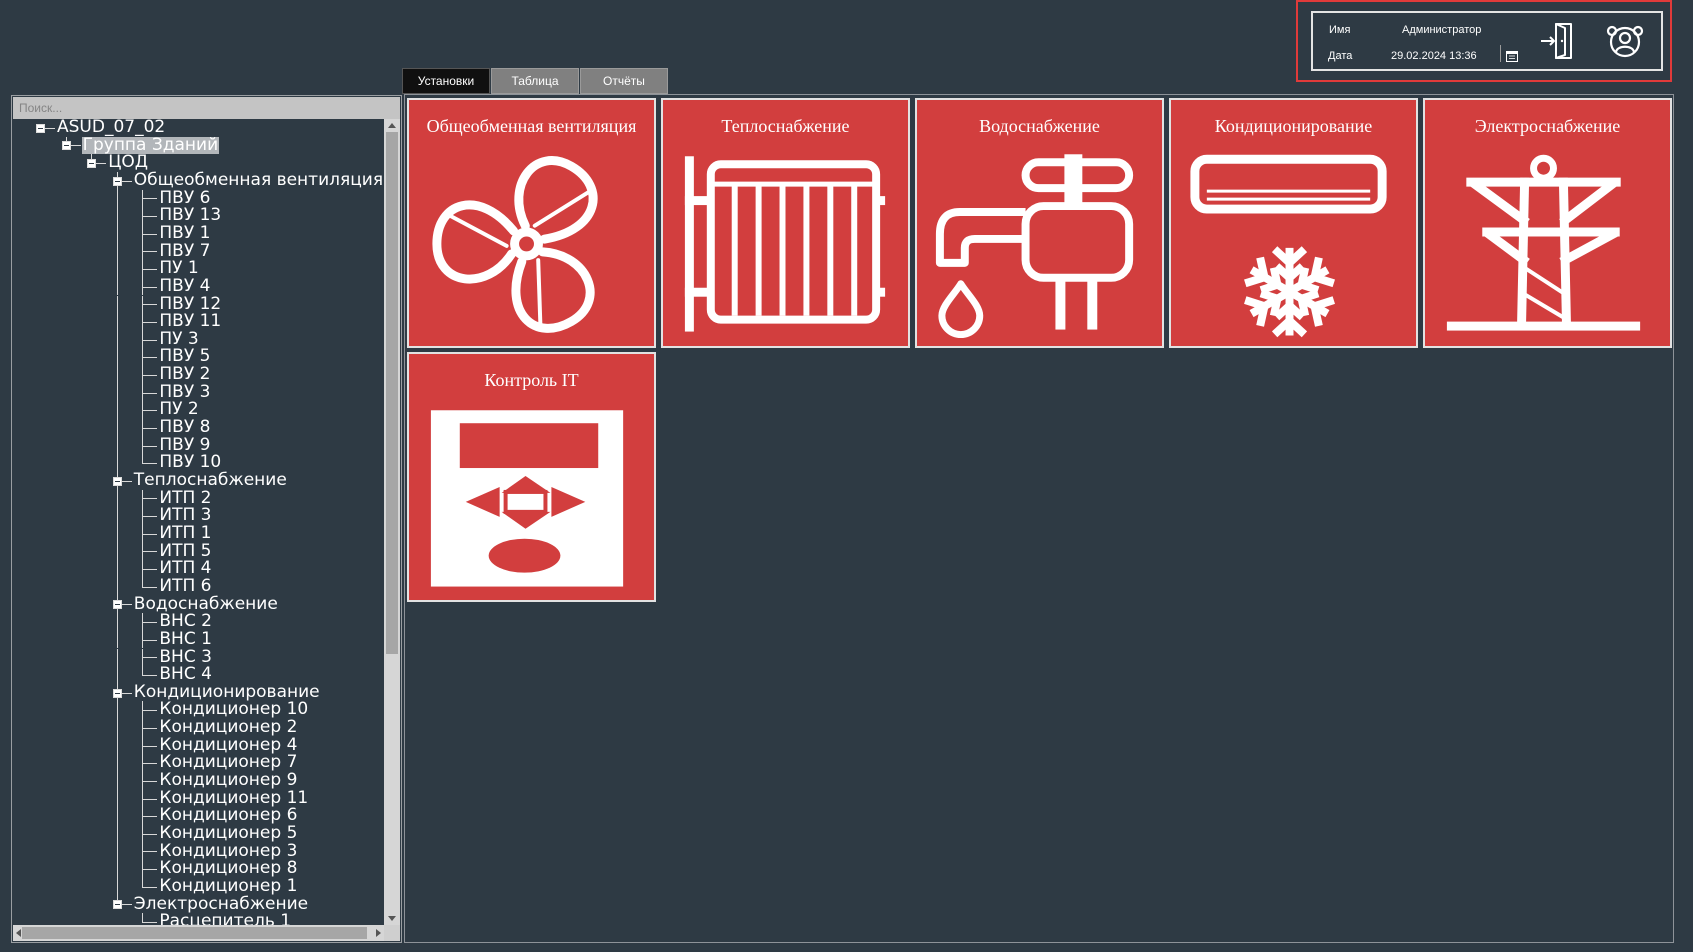 This screenshot has height=952, width=1693. What do you see at coordinates (1293, 223) in the screenshot?
I see `tile-air-conditioning: Кондиционирование` at bounding box center [1293, 223].